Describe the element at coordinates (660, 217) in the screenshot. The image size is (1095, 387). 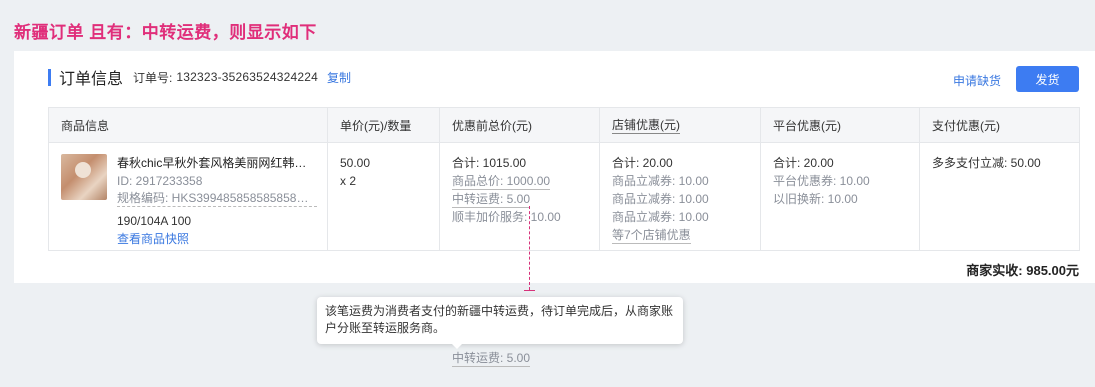
I see `store-coupon-3: 商品立减券: 10.00` at that location.